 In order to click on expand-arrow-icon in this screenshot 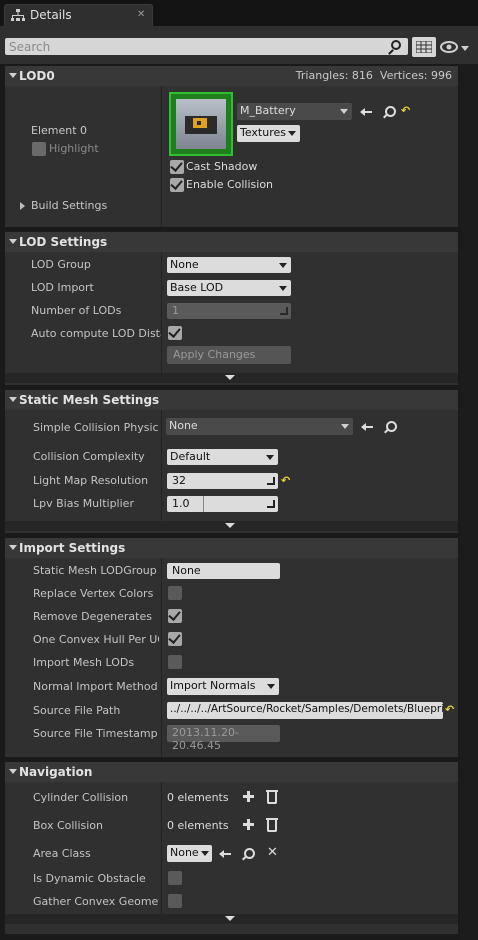, I will do `click(22, 206)`.